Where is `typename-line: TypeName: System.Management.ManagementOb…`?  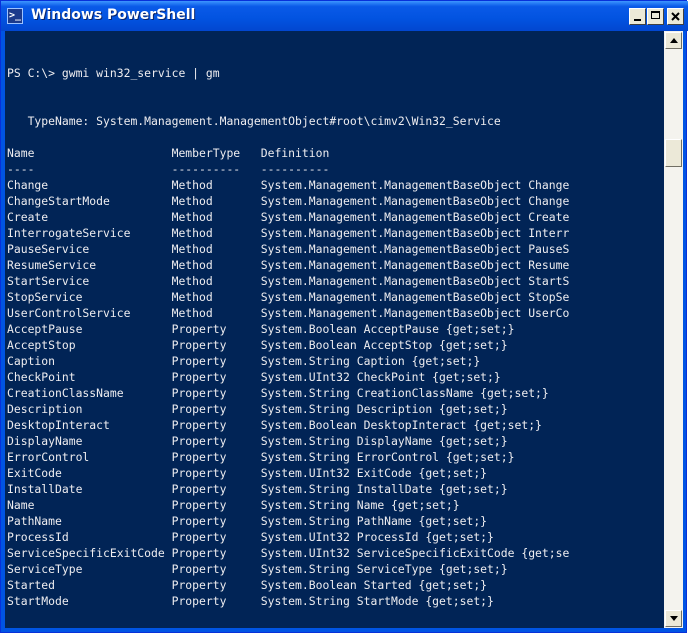
typename-line: TypeName: System.Management.ManagementOb… is located at coordinates (254, 121).